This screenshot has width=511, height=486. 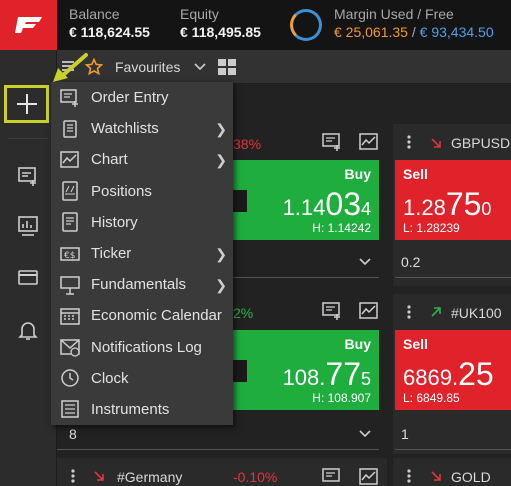 I want to click on balance-stat: Balance € 118,624.55, so click(x=109, y=24).